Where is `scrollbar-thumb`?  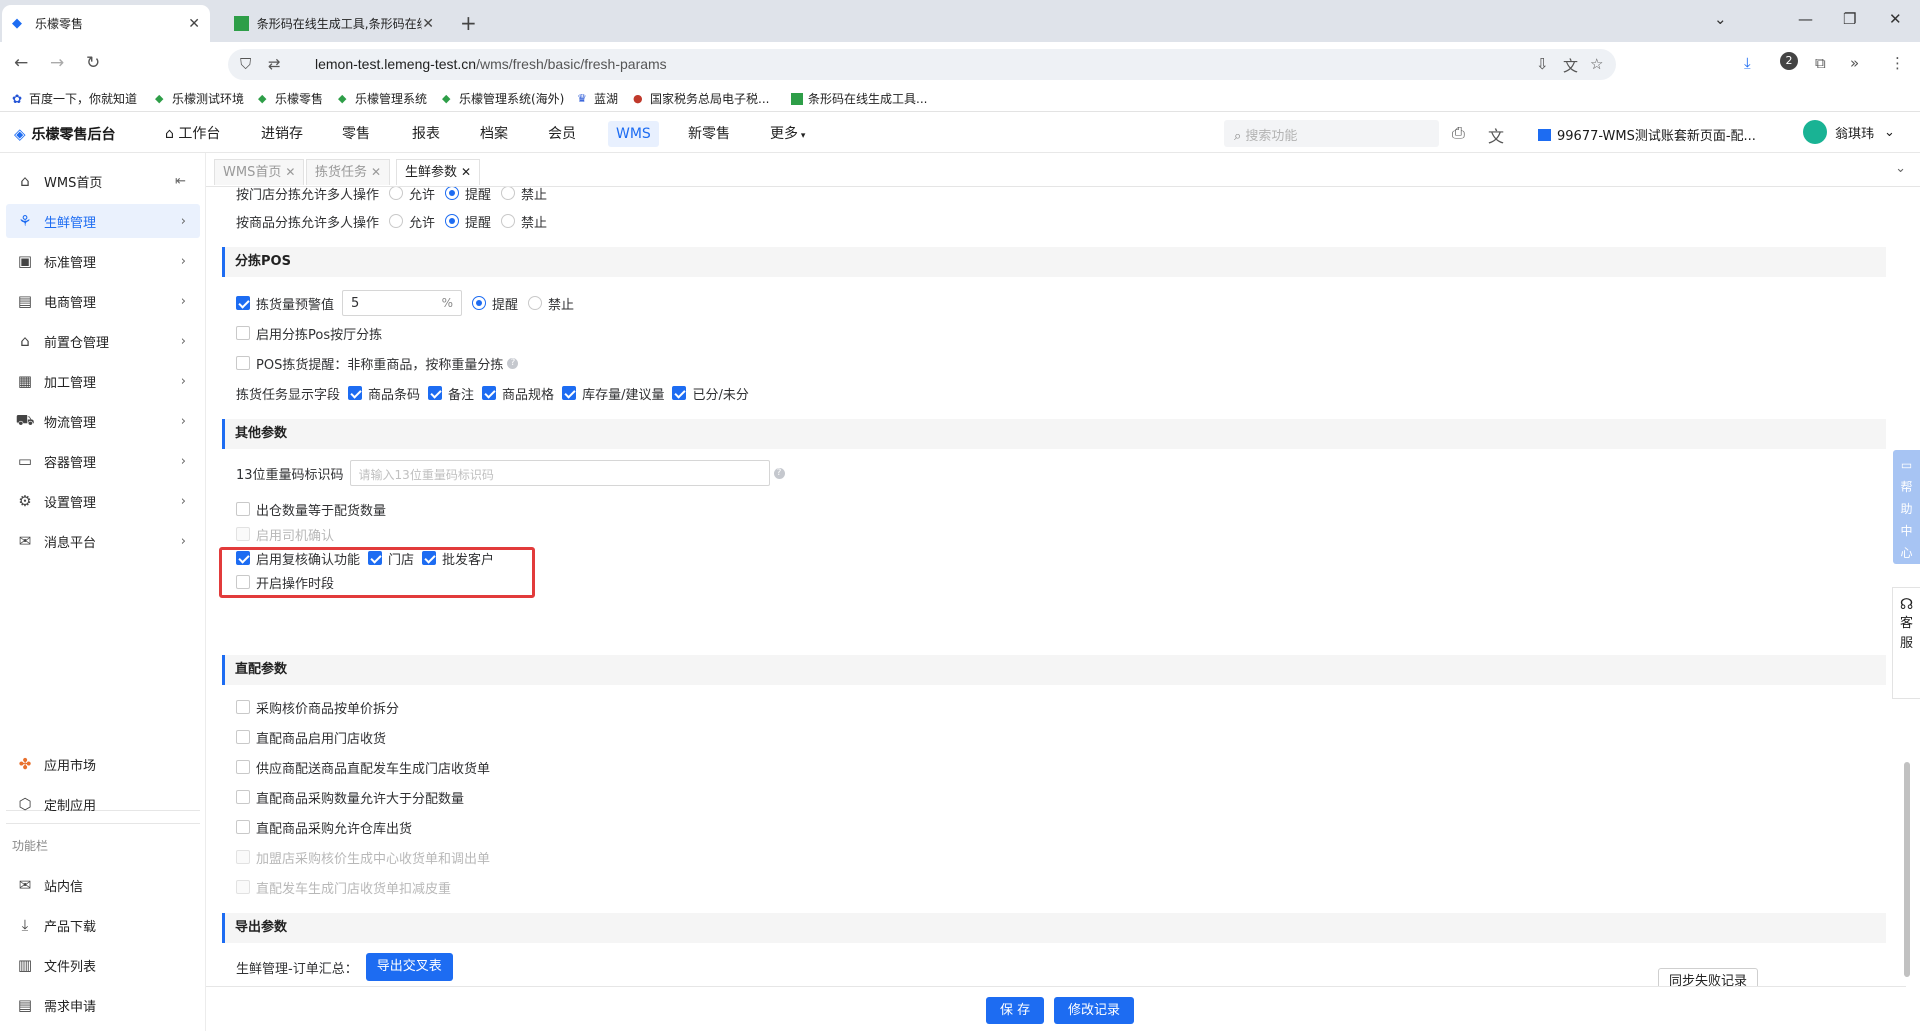 scrollbar-thumb is located at coordinates (1907, 869).